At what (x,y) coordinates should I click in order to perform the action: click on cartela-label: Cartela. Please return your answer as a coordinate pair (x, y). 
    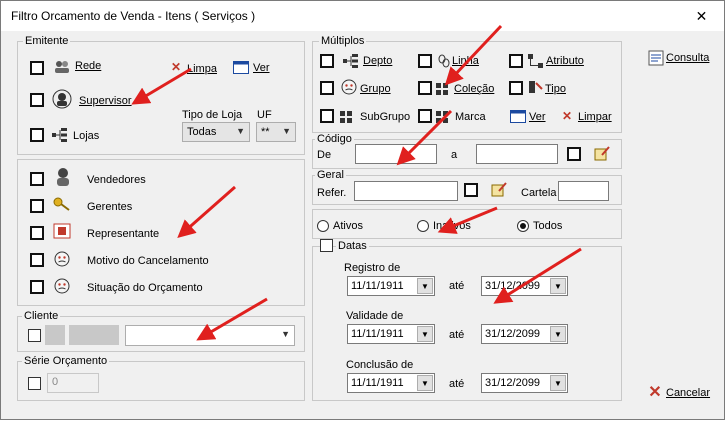
    Looking at the image, I should click on (539, 193).